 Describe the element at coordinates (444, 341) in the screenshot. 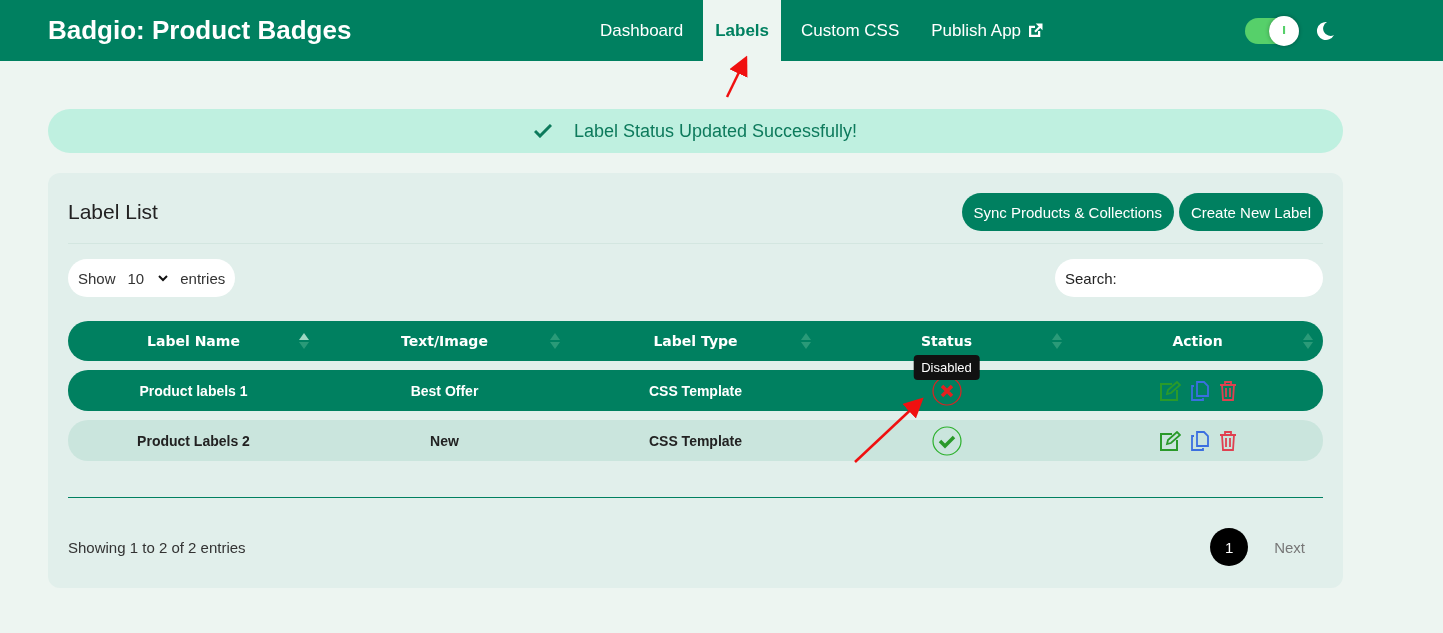

I see `column-header: Text/Image` at that location.